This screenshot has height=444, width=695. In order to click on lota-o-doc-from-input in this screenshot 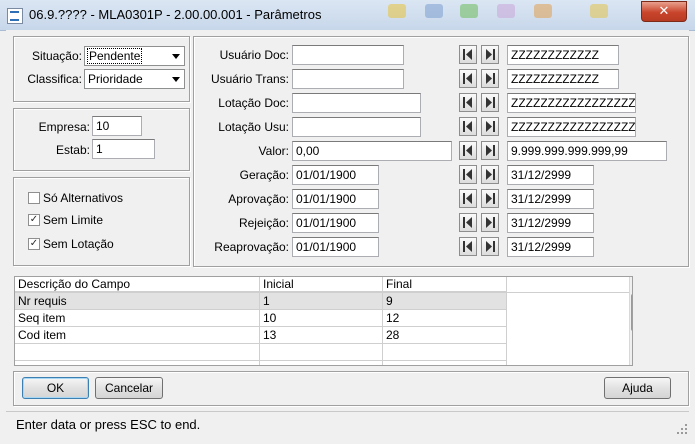, I will do `click(356, 103)`.